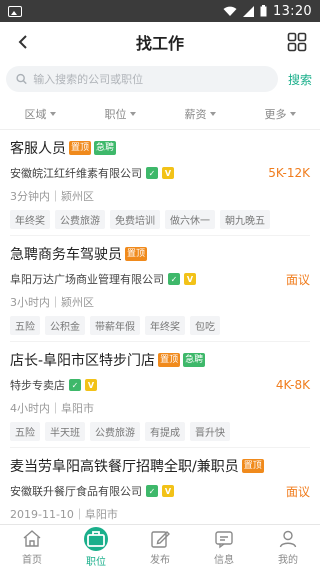 This screenshot has width=320, height=569. What do you see at coordinates (35, 114) in the screenshot?
I see `filter-label: 区域` at bounding box center [35, 114].